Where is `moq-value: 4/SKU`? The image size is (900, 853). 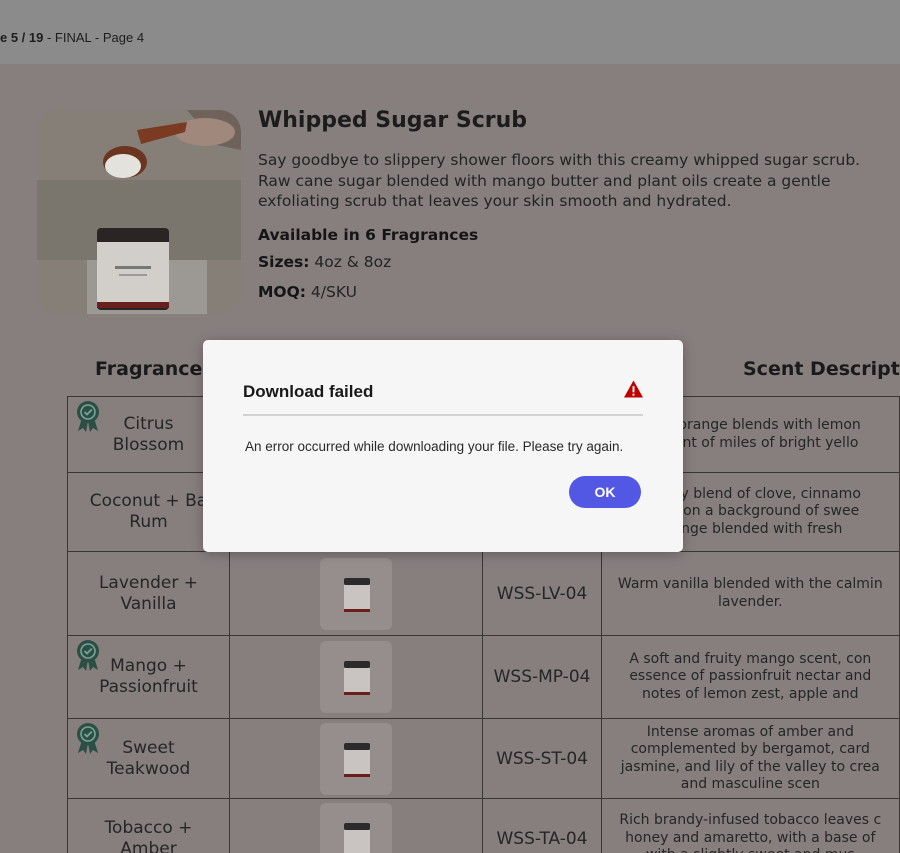 moq-value: 4/SKU is located at coordinates (331, 292).